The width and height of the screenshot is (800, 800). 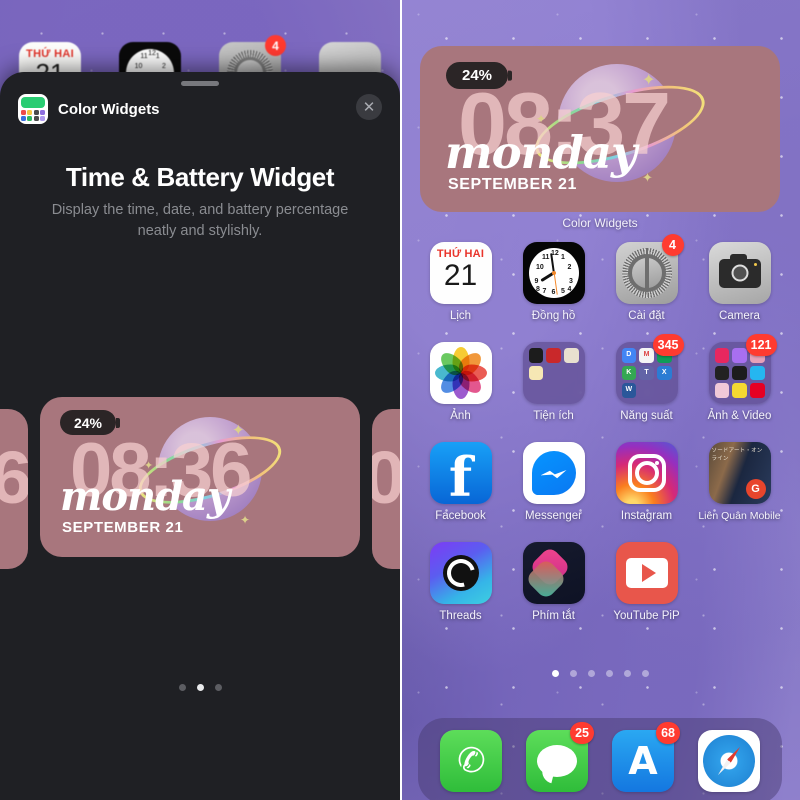 What do you see at coordinates (369, 107) in the screenshot?
I see `close-icon: ✕` at bounding box center [369, 107].